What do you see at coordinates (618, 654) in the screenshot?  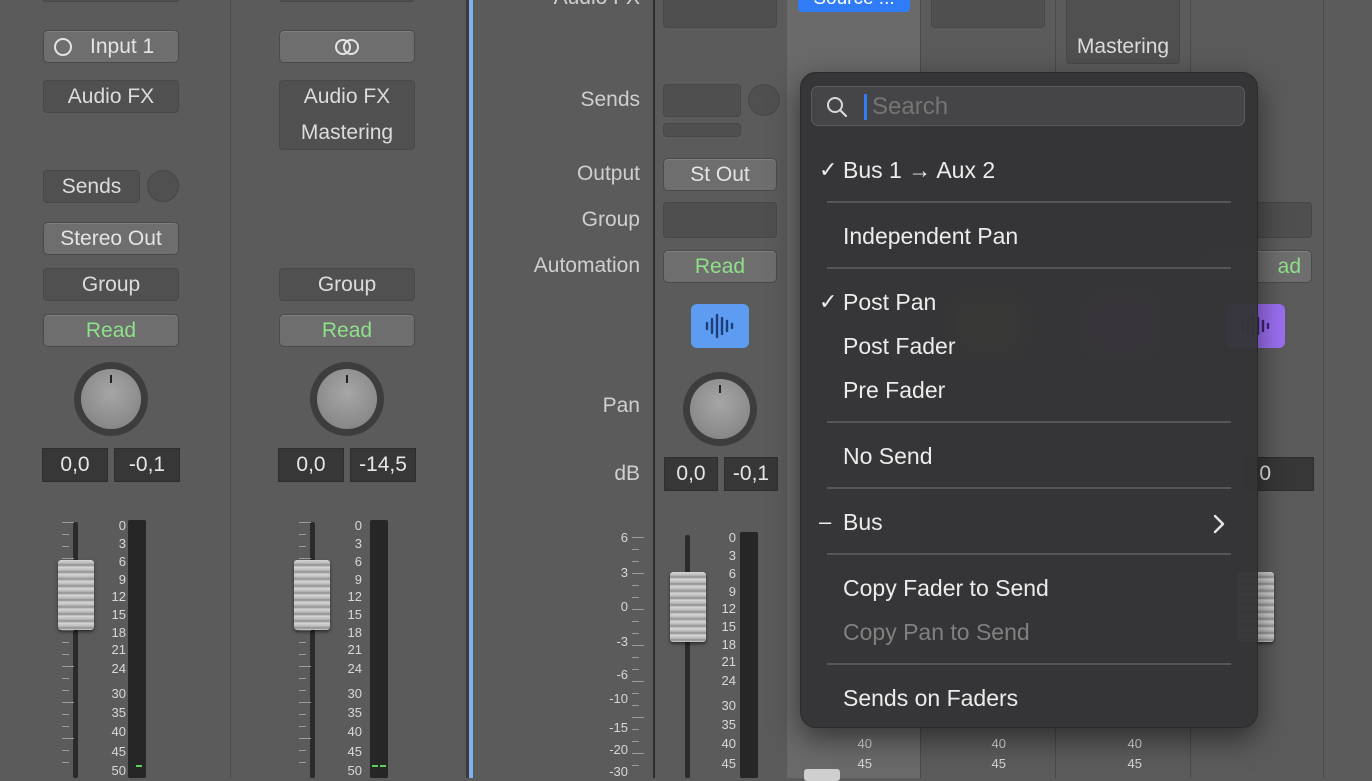 I see `inspector-fader-scale: 6 3 0 -3 -6 -10 -15 -20 -30` at bounding box center [618, 654].